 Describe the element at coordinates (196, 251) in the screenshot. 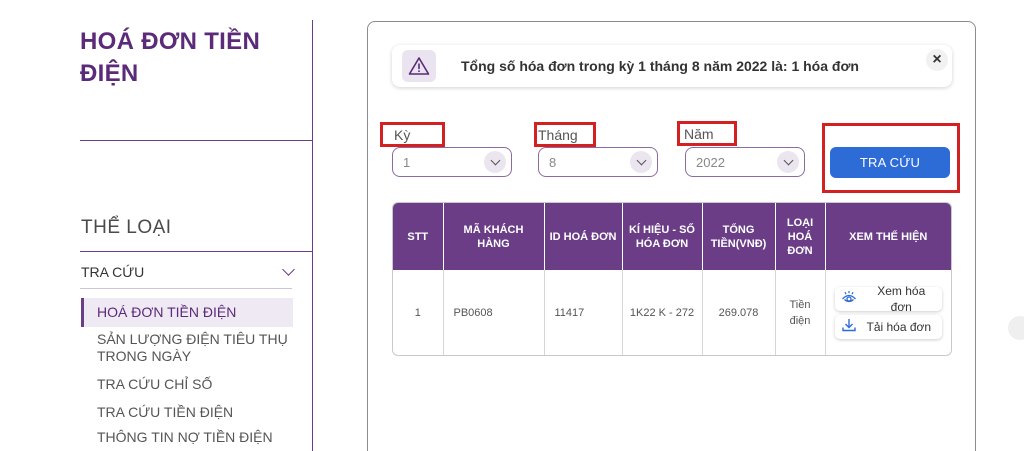

I see `category-underline` at that location.